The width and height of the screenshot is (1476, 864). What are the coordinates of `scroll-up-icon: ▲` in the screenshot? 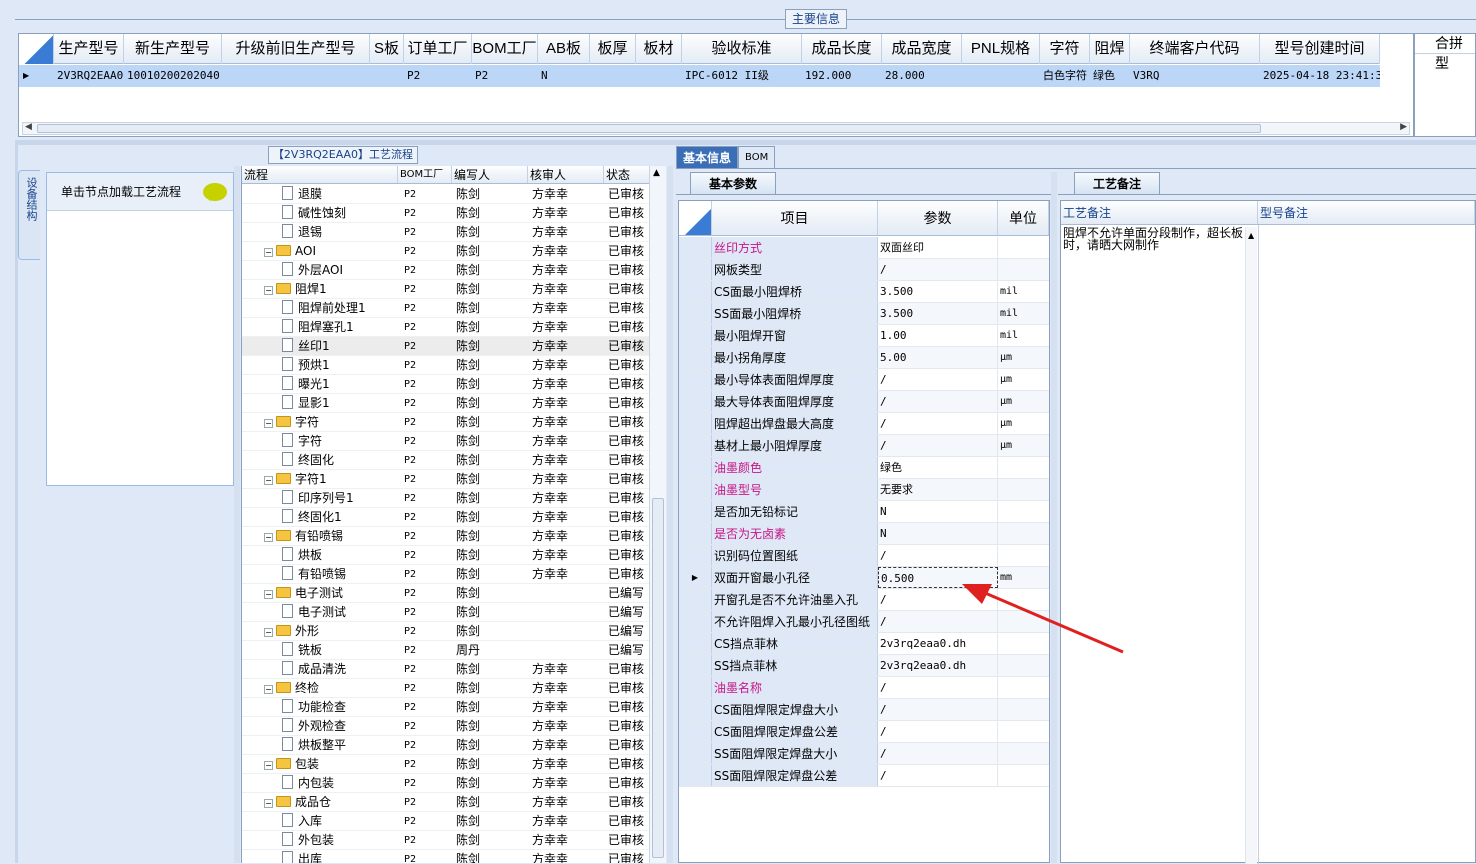 It's located at (656, 173).